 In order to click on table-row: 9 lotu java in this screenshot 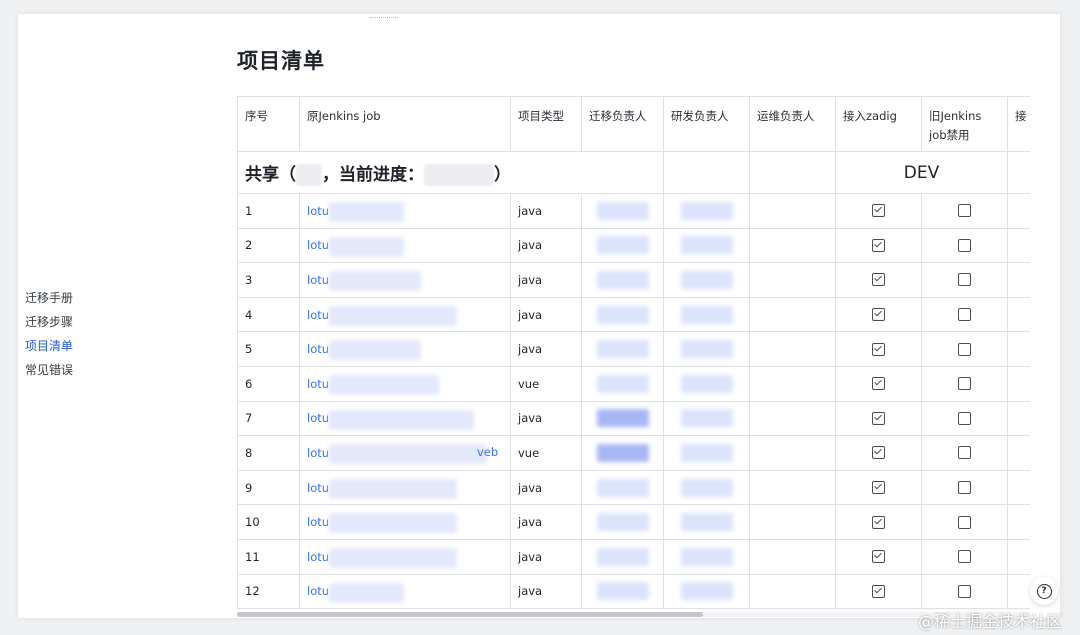, I will do `click(633, 487)`.